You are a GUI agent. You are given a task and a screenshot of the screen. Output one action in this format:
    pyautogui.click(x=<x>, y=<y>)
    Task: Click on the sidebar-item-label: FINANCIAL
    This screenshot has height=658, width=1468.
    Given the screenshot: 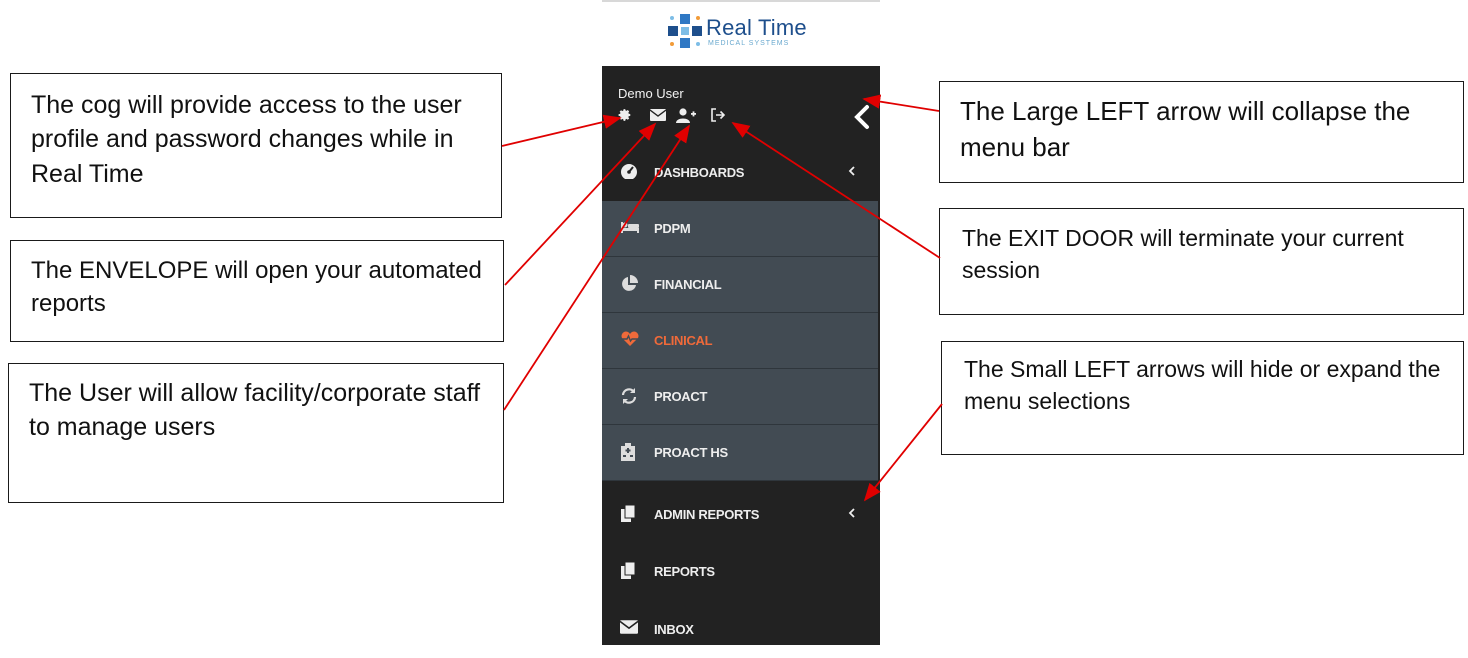 What is the action you would take?
    pyautogui.click(x=688, y=284)
    